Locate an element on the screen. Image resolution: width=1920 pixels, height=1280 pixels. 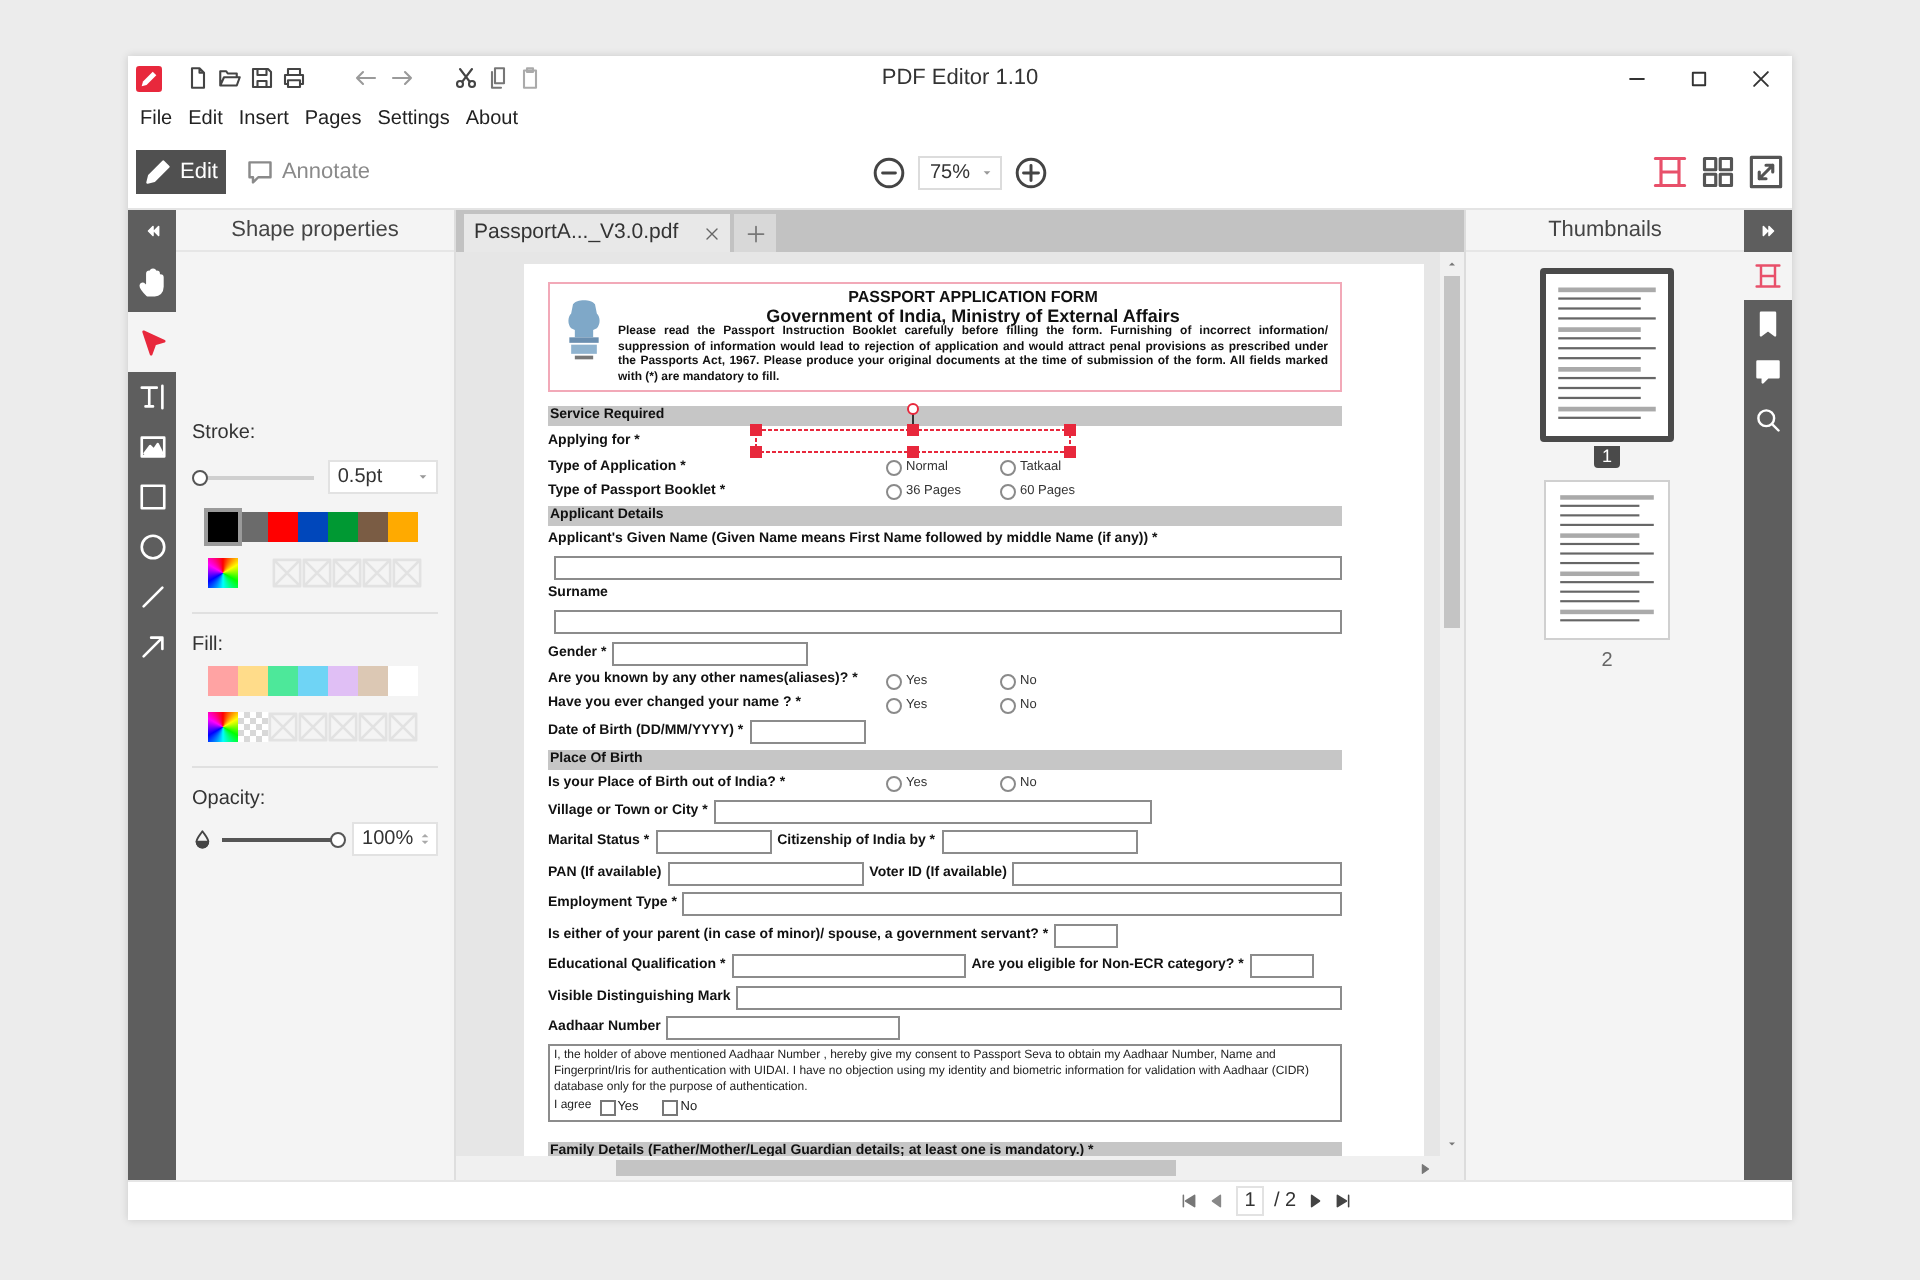
scissors-icon is located at coordinates (466, 78).